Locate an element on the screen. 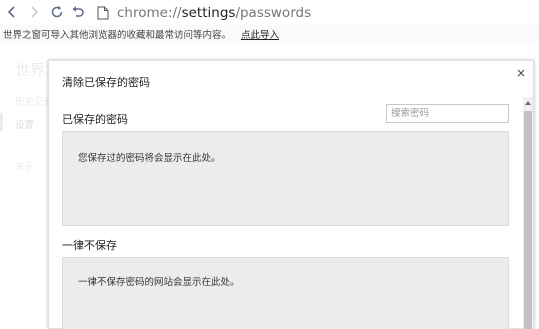 The image size is (539, 329). dialog-scrollbar is located at coordinates (528, 213).